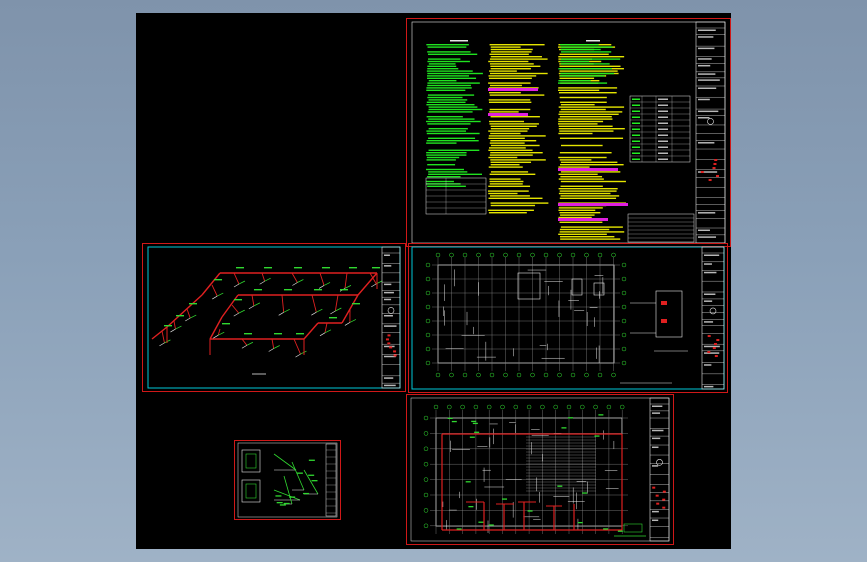 The image size is (867, 562). Describe the element at coordinates (654, 337) in the screenshot. I see `floor-plan-upper-detail` at that location.